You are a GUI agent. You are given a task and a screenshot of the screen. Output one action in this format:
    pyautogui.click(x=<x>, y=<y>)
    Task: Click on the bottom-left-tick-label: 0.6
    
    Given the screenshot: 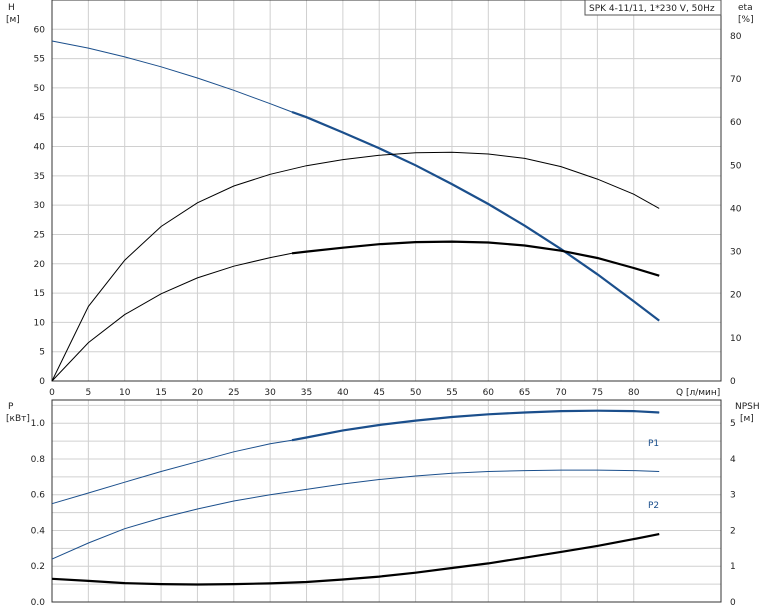 What is the action you would take?
    pyautogui.click(x=38, y=496)
    